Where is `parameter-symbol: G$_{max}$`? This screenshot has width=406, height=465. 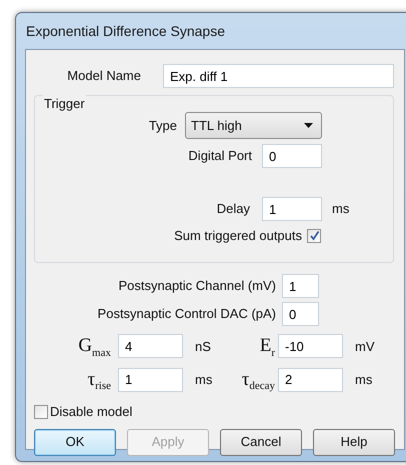
parameter-symbol: G$_{max}$ is located at coordinates (94, 347).